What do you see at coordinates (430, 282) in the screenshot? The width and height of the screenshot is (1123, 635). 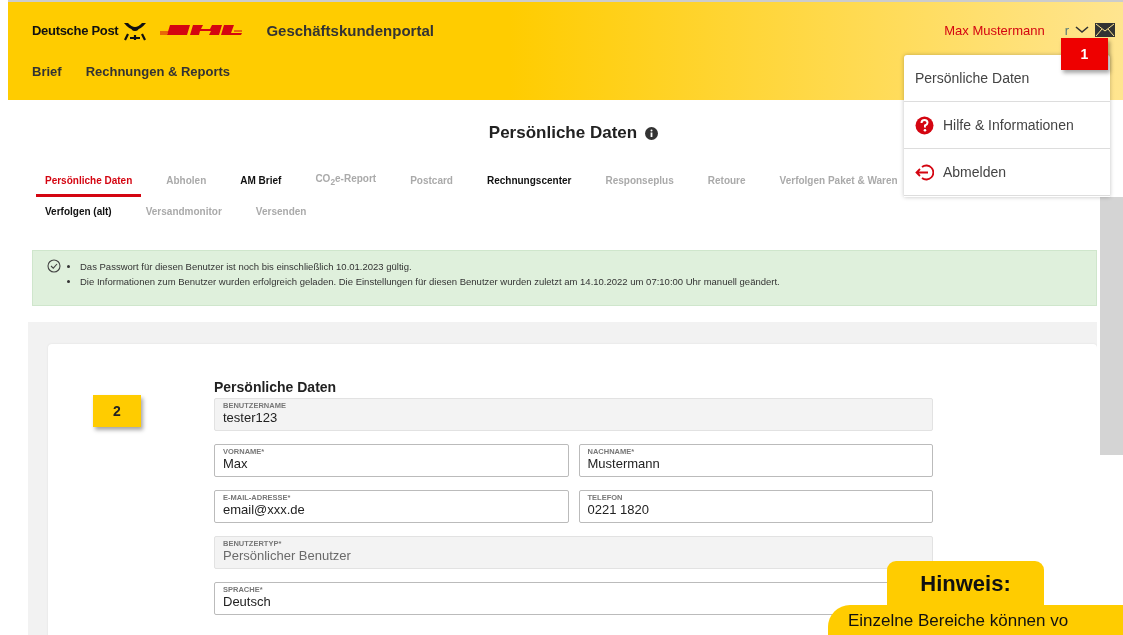 I see `alert-message: Die Informationen zum Benutzer wurden erfolgreich geladen. Die Einstellungen für diesen Benutzer wurden zuletzt am 14.10.2022 um 07:10:00 Uhr manuell geändert.` at bounding box center [430, 282].